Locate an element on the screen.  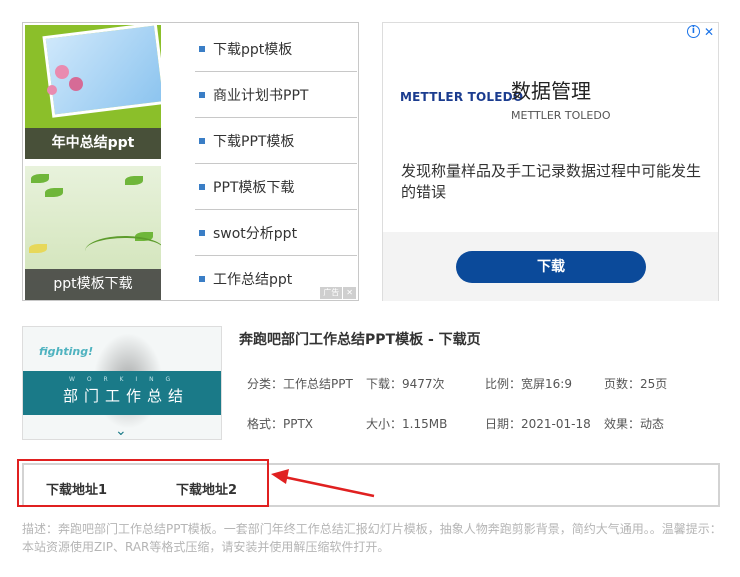
ad-link: swot分析ppt is located at coordinates (276, 233).